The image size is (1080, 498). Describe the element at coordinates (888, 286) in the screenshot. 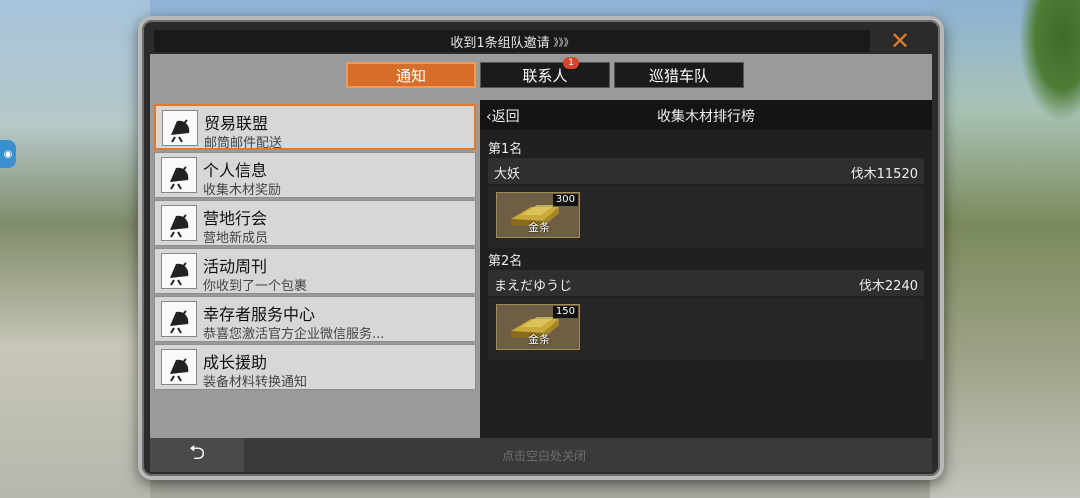

I see `player-score: 伐木2240` at that location.